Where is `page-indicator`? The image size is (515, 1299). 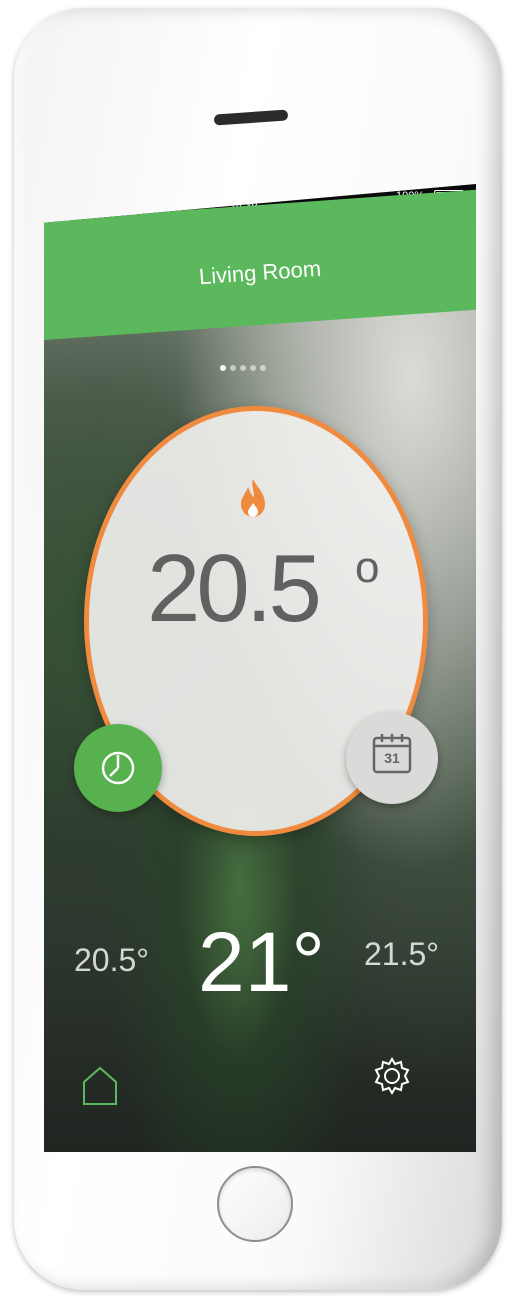 page-indicator is located at coordinates (245, 367).